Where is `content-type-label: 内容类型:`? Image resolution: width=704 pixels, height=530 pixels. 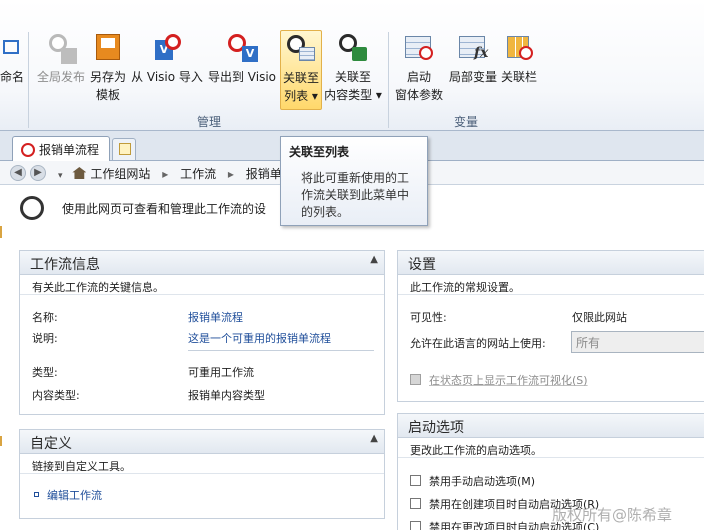
content-type-label: 内容类型: is located at coordinates (56, 395).